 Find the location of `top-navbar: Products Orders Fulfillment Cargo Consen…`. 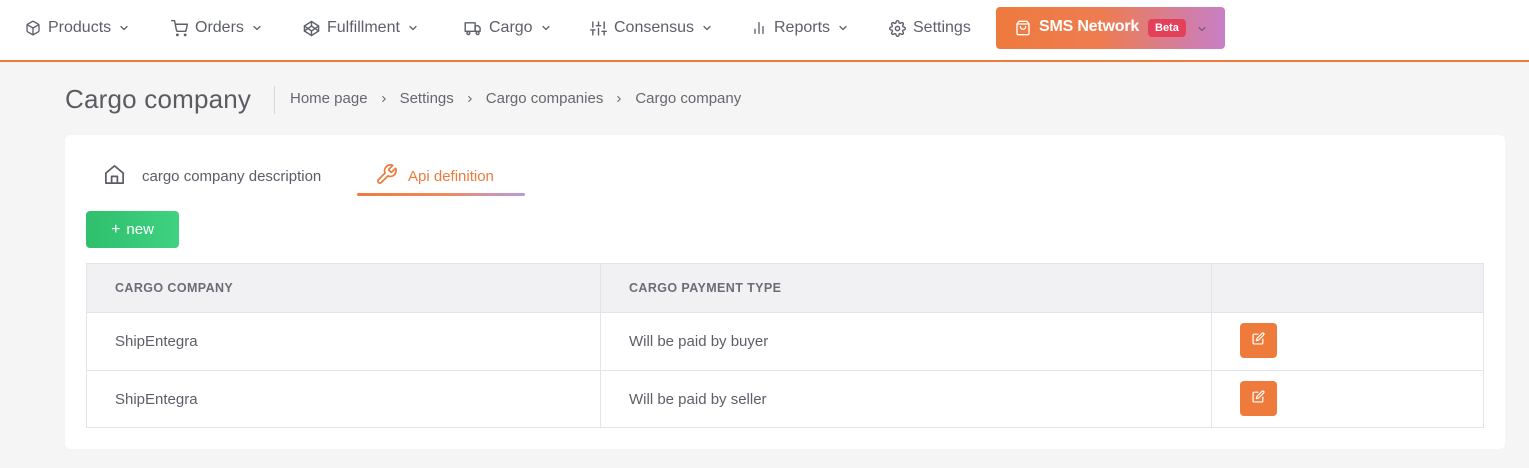

top-navbar: Products Orders Fulfillment Cargo Consen… is located at coordinates (764, 31).